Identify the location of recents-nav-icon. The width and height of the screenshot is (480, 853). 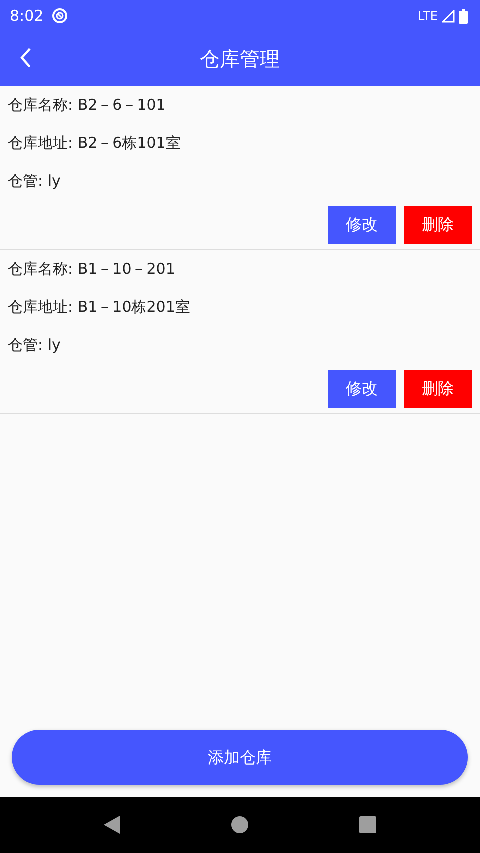
(368, 825).